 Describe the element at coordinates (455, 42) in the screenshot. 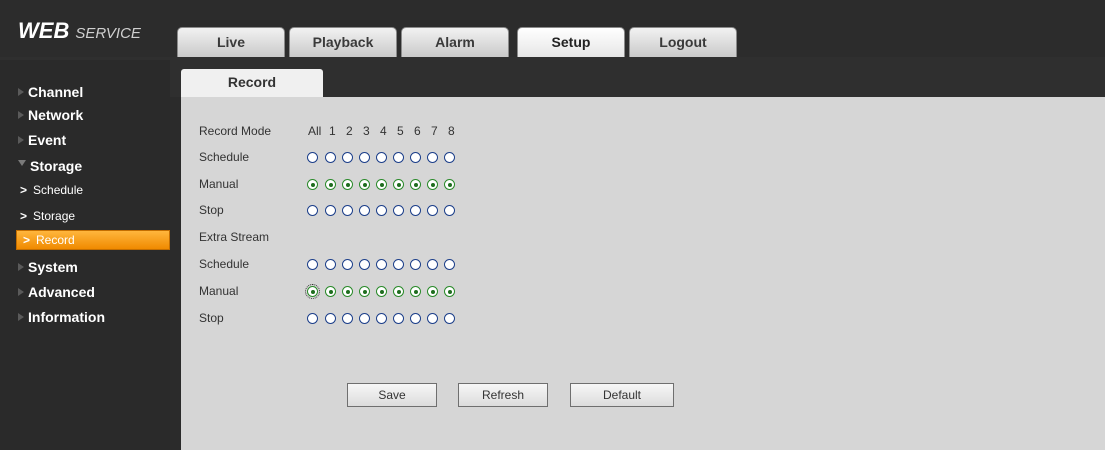

I see `tab-alarm: Alarm` at that location.